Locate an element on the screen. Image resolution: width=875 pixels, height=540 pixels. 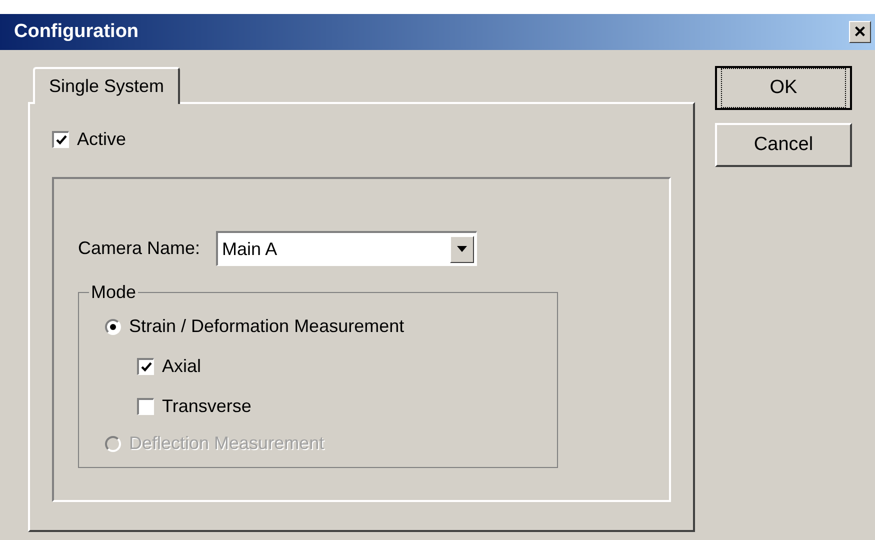
dialog-button: Cancel is located at coordinates (783, 145).